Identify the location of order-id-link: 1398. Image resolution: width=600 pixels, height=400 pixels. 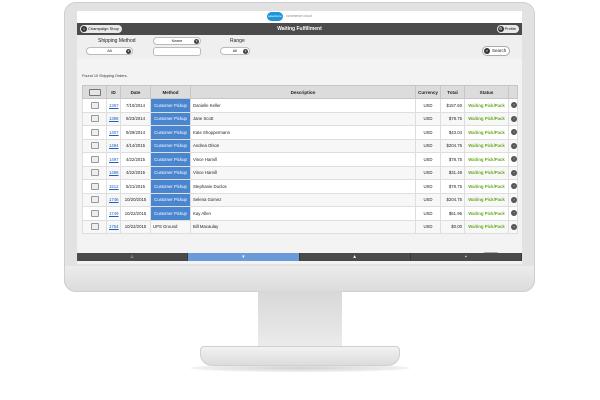
(113, 118).